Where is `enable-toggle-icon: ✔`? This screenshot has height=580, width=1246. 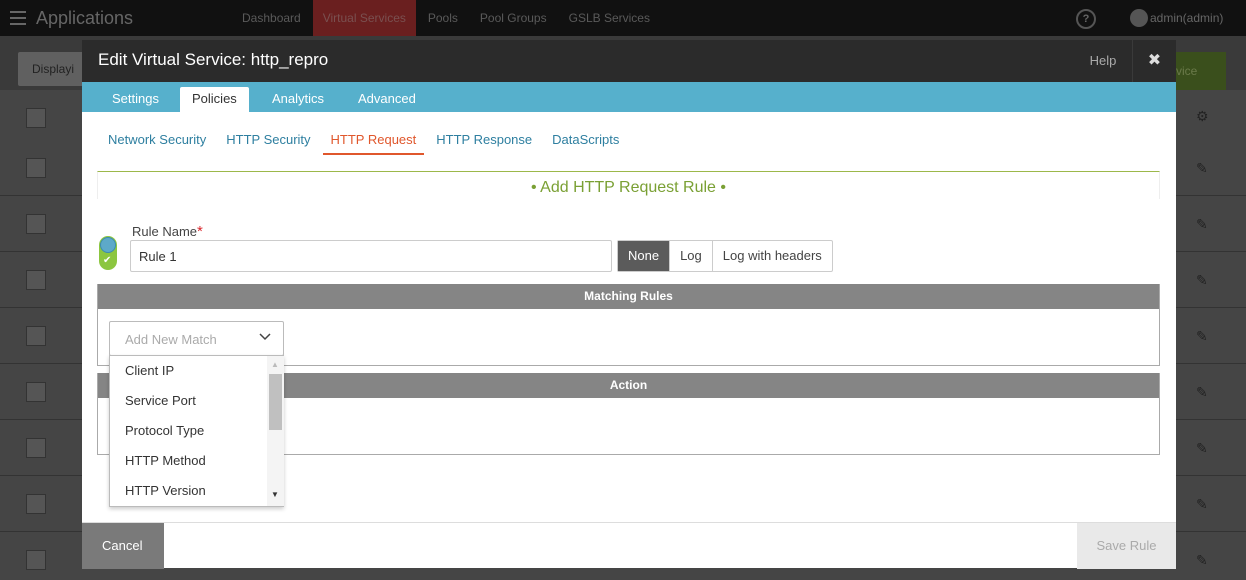
enable-toggle-icon: ✔ is located at coordinates (108, 253).